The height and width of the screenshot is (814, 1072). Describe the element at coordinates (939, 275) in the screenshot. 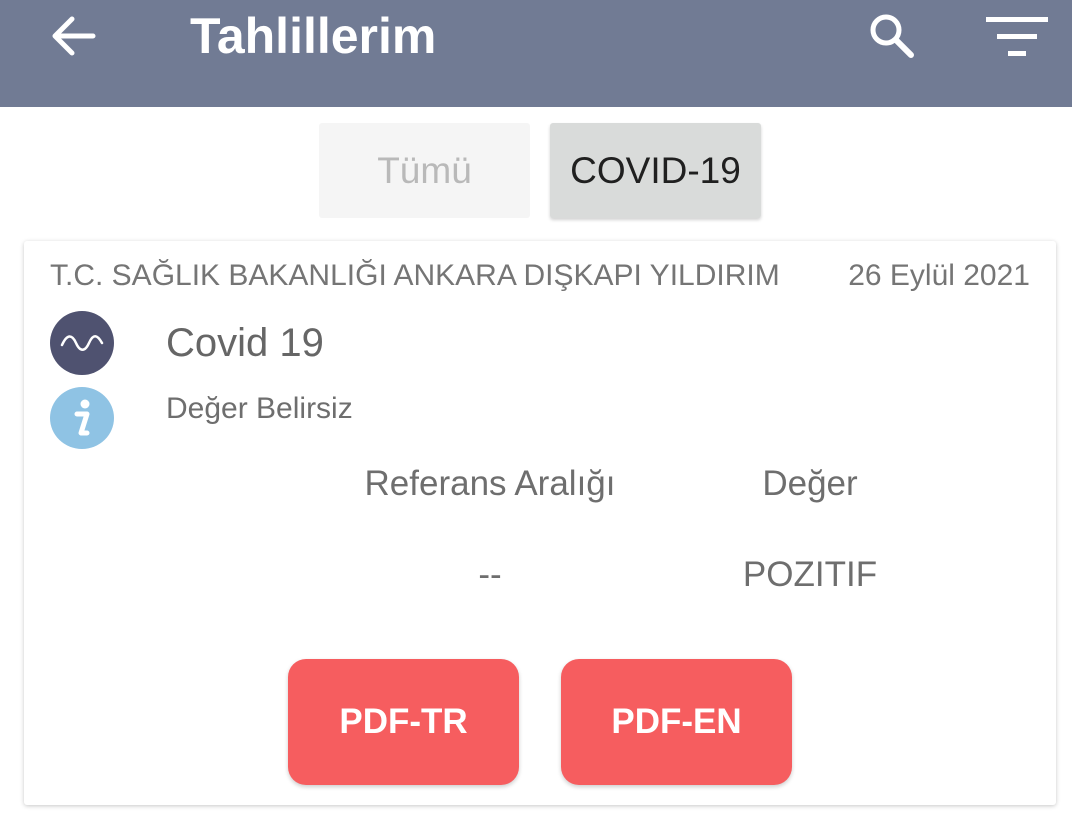

I see `result-date: 26 Eylül 2021` at that location.